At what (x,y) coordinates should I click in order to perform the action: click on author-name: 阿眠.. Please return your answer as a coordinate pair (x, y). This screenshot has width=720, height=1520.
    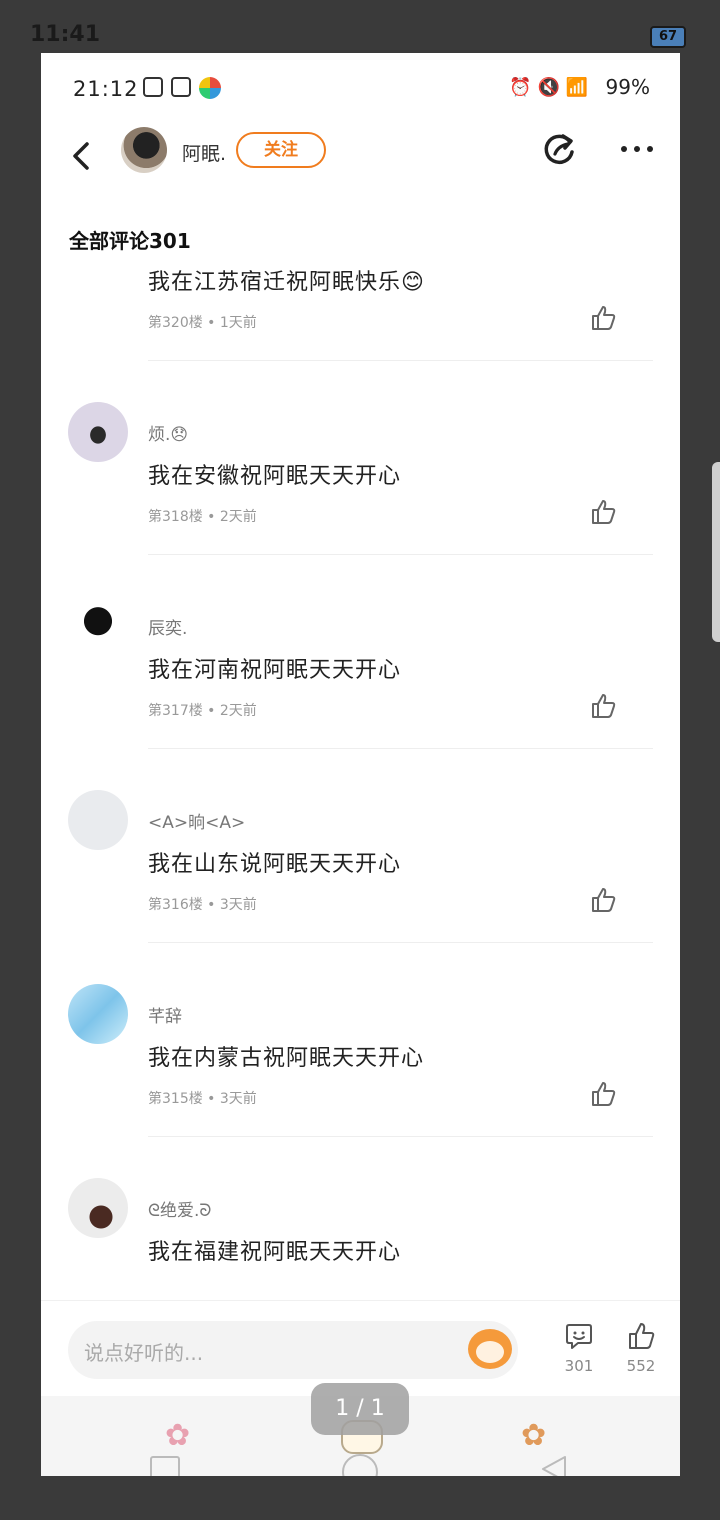
    Looking at the image, I should click on (204, 152).